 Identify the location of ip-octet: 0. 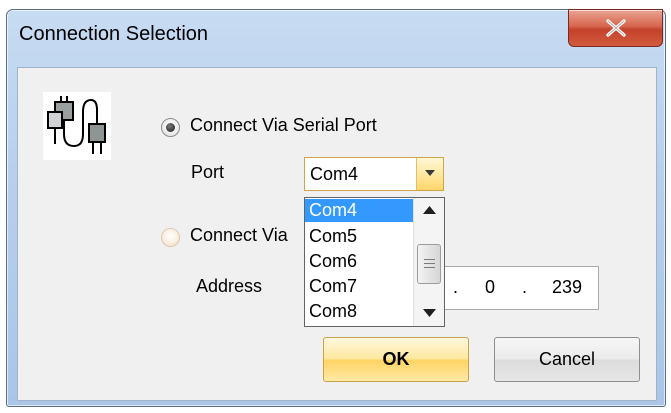
(490, 287).